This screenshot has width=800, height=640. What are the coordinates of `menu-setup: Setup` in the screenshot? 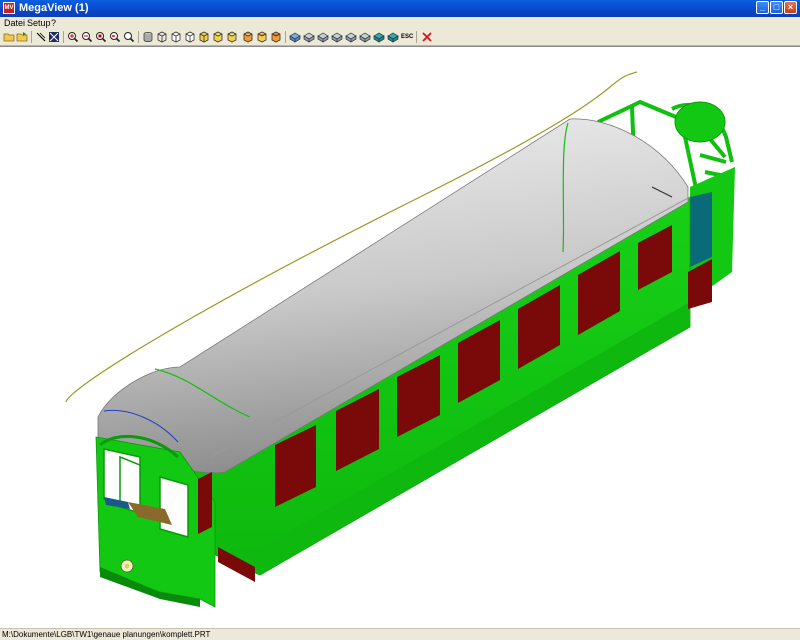 It's located at (39, 23).